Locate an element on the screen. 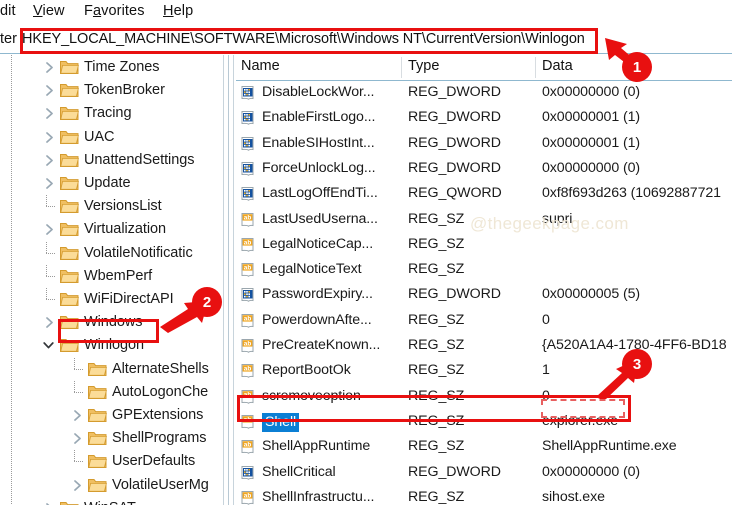 This screenshot has height=505, width=732. tree-item-gpextensions: GPExtensions is located at coordinates (111, 415).